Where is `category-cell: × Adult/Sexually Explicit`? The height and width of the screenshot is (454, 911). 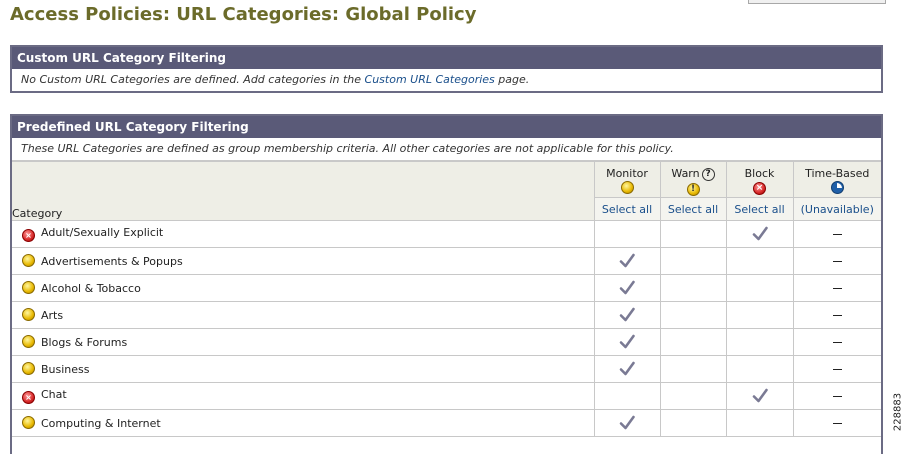 category-cell: × Adult/Sexually Explicit is located at coordinates (303, 234).